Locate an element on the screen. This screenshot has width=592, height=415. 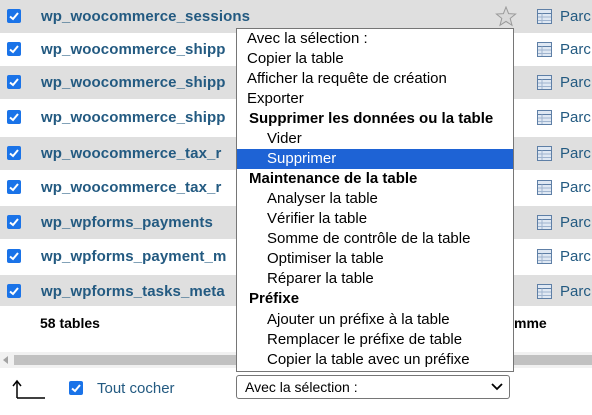
check-all-checkbox is located at coordinates (76, 388).